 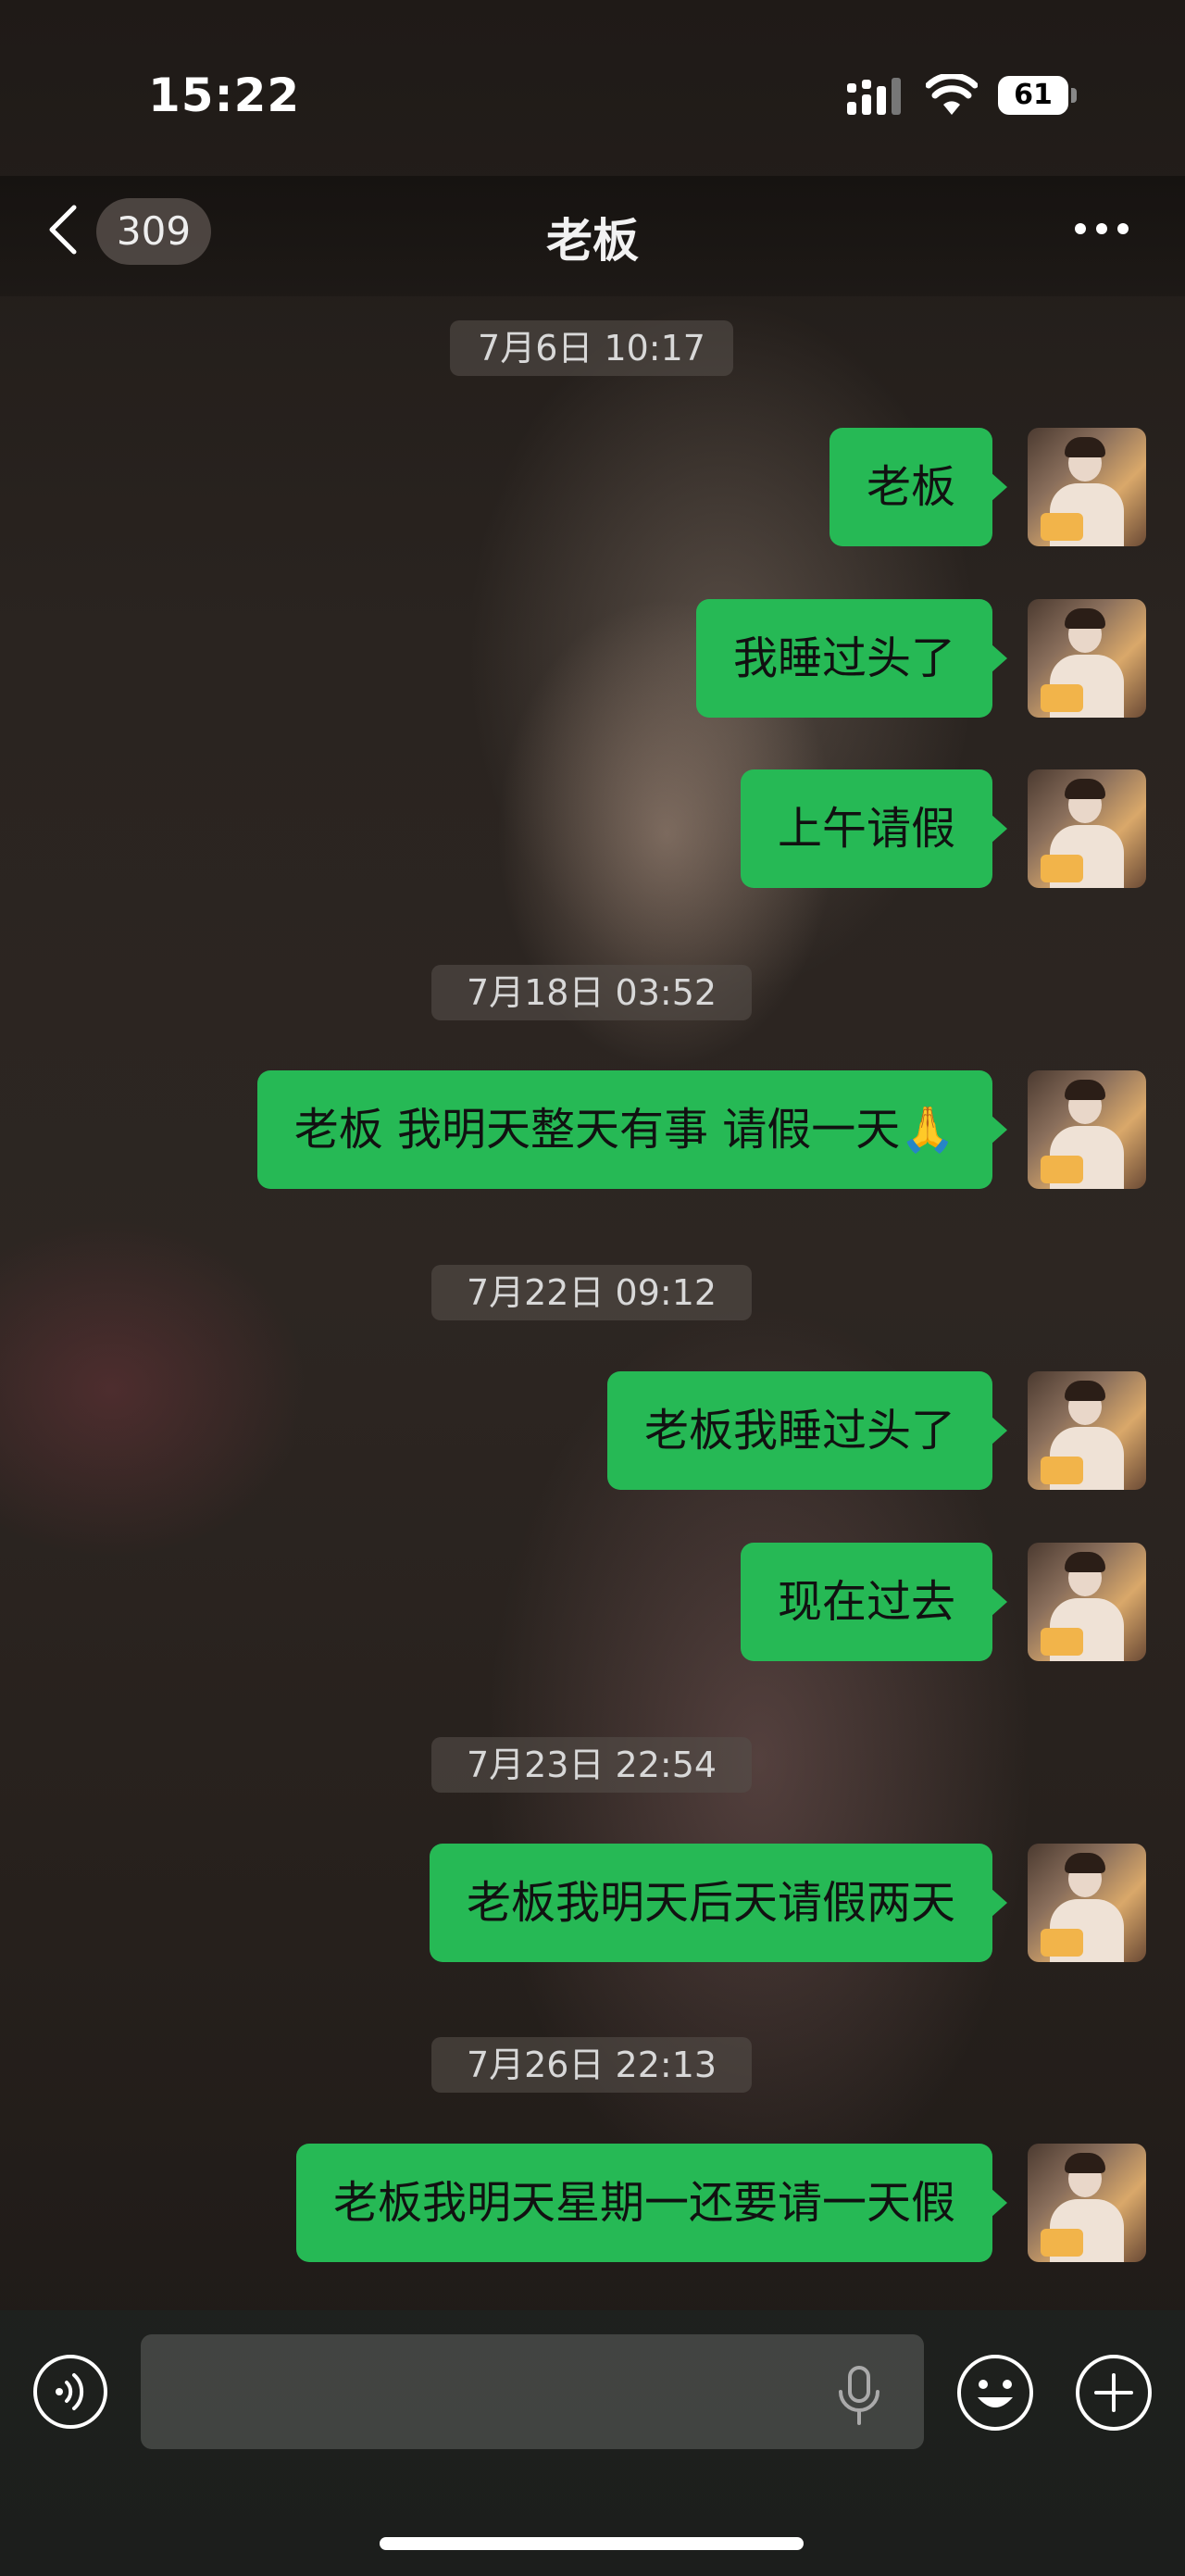 What do you see at coordinates (592, 2543) in the screenshot?
I see `home-indicator` at bounding box center [592, 2543].